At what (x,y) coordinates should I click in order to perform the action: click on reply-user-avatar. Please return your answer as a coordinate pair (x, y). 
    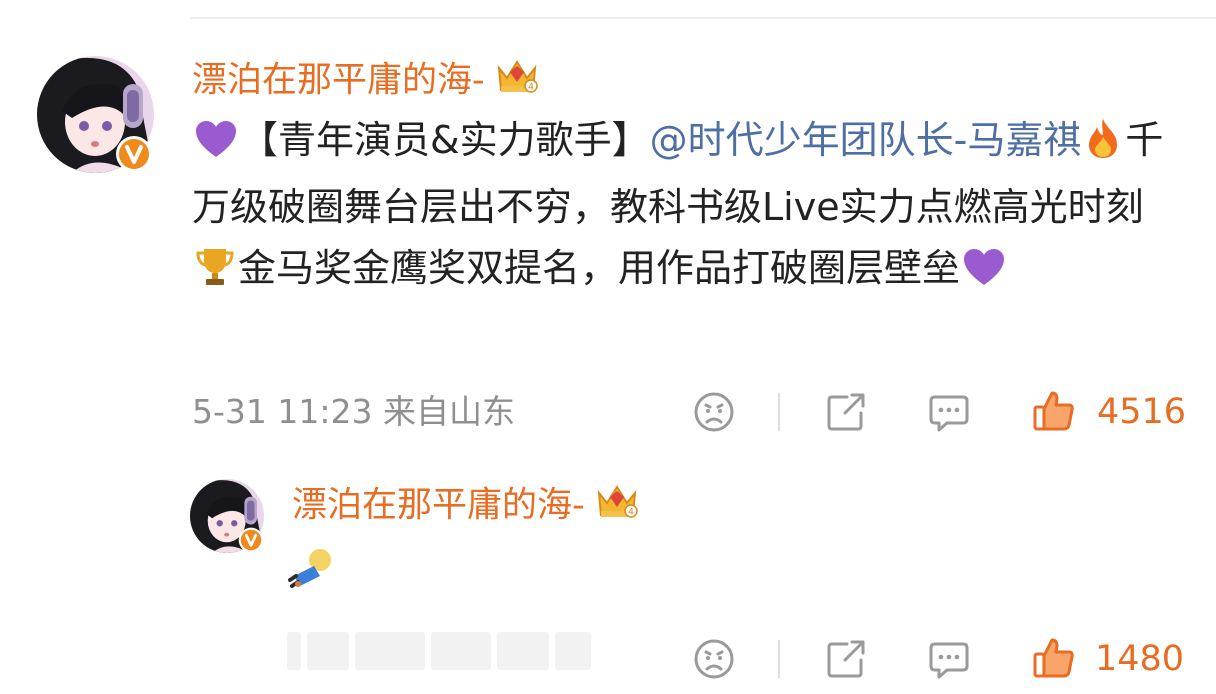
    Looking at the image, I should click on (227, 516).